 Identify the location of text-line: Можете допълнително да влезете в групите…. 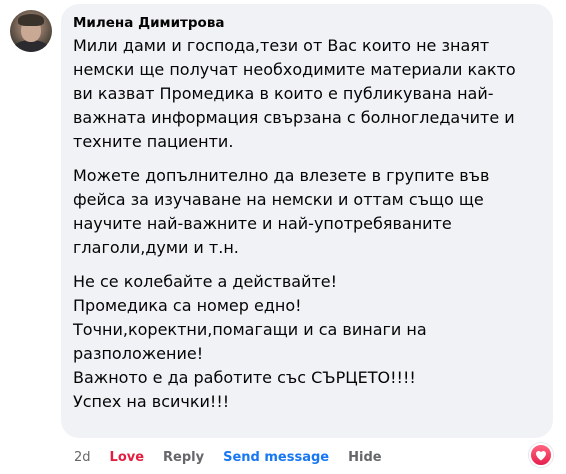
(281, 175).